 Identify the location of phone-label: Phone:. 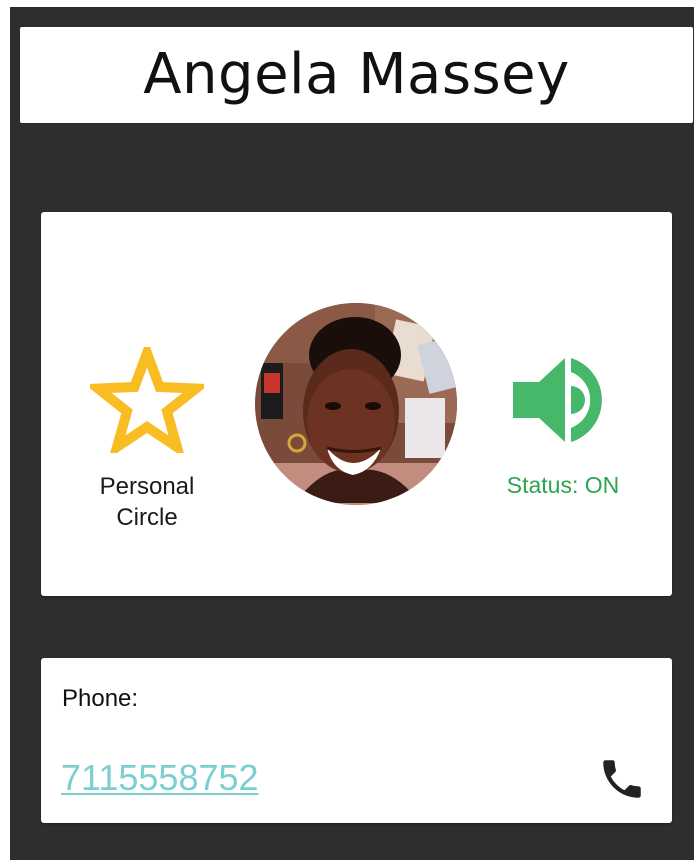
(100, 698).